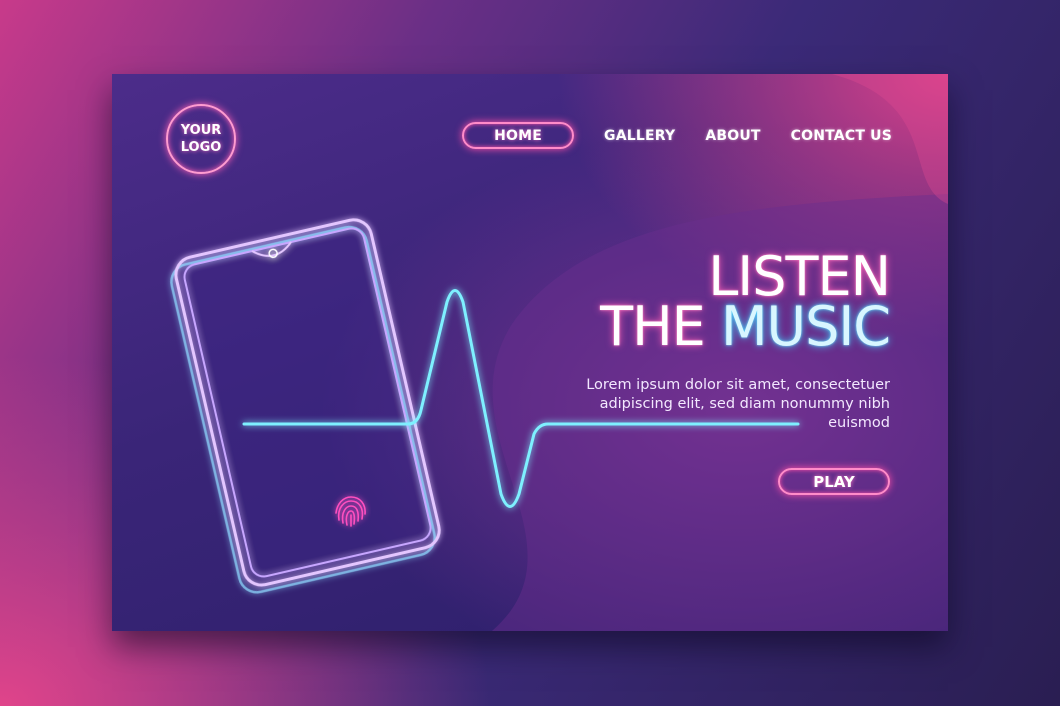 This screenshot has height=706, width=1060. I want to click on logo: YOUR LOGO, so click(201, 139).